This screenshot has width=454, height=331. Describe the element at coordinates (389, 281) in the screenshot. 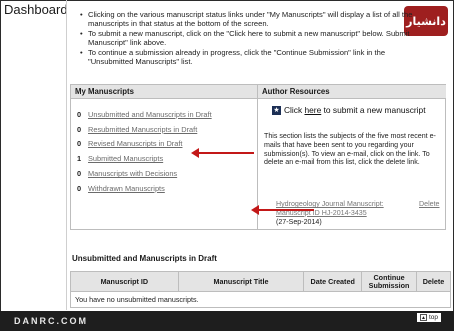

I see `column-header-continue-submission: Continue Submission` at that location.